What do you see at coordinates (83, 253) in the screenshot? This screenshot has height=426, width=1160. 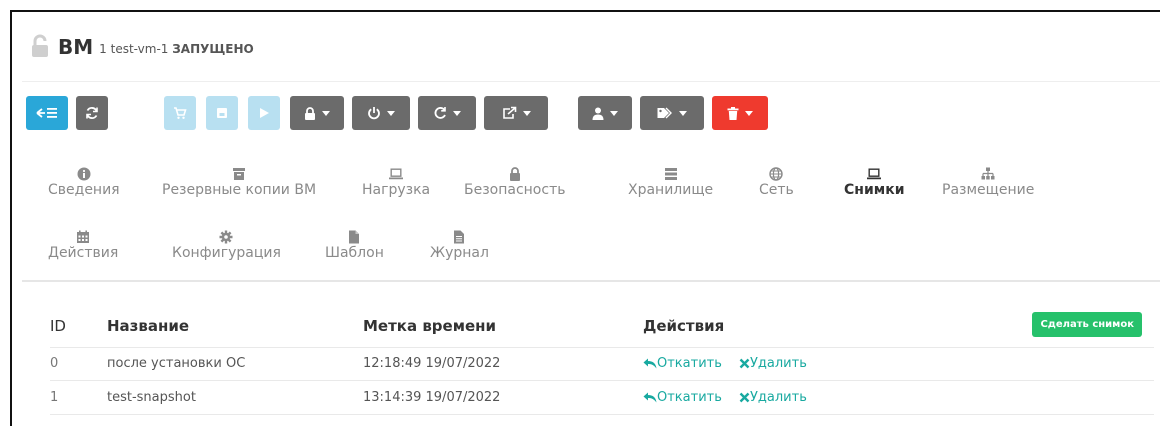 I see `tab-label: Действия` at bounding box center [83, 253].